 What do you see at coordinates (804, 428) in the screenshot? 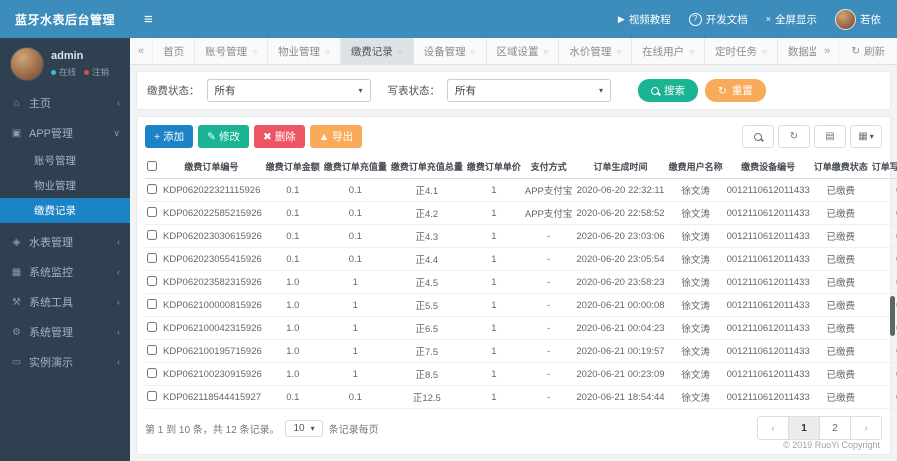
I see `page-button-1: 1` at bounding box center [804, 428].